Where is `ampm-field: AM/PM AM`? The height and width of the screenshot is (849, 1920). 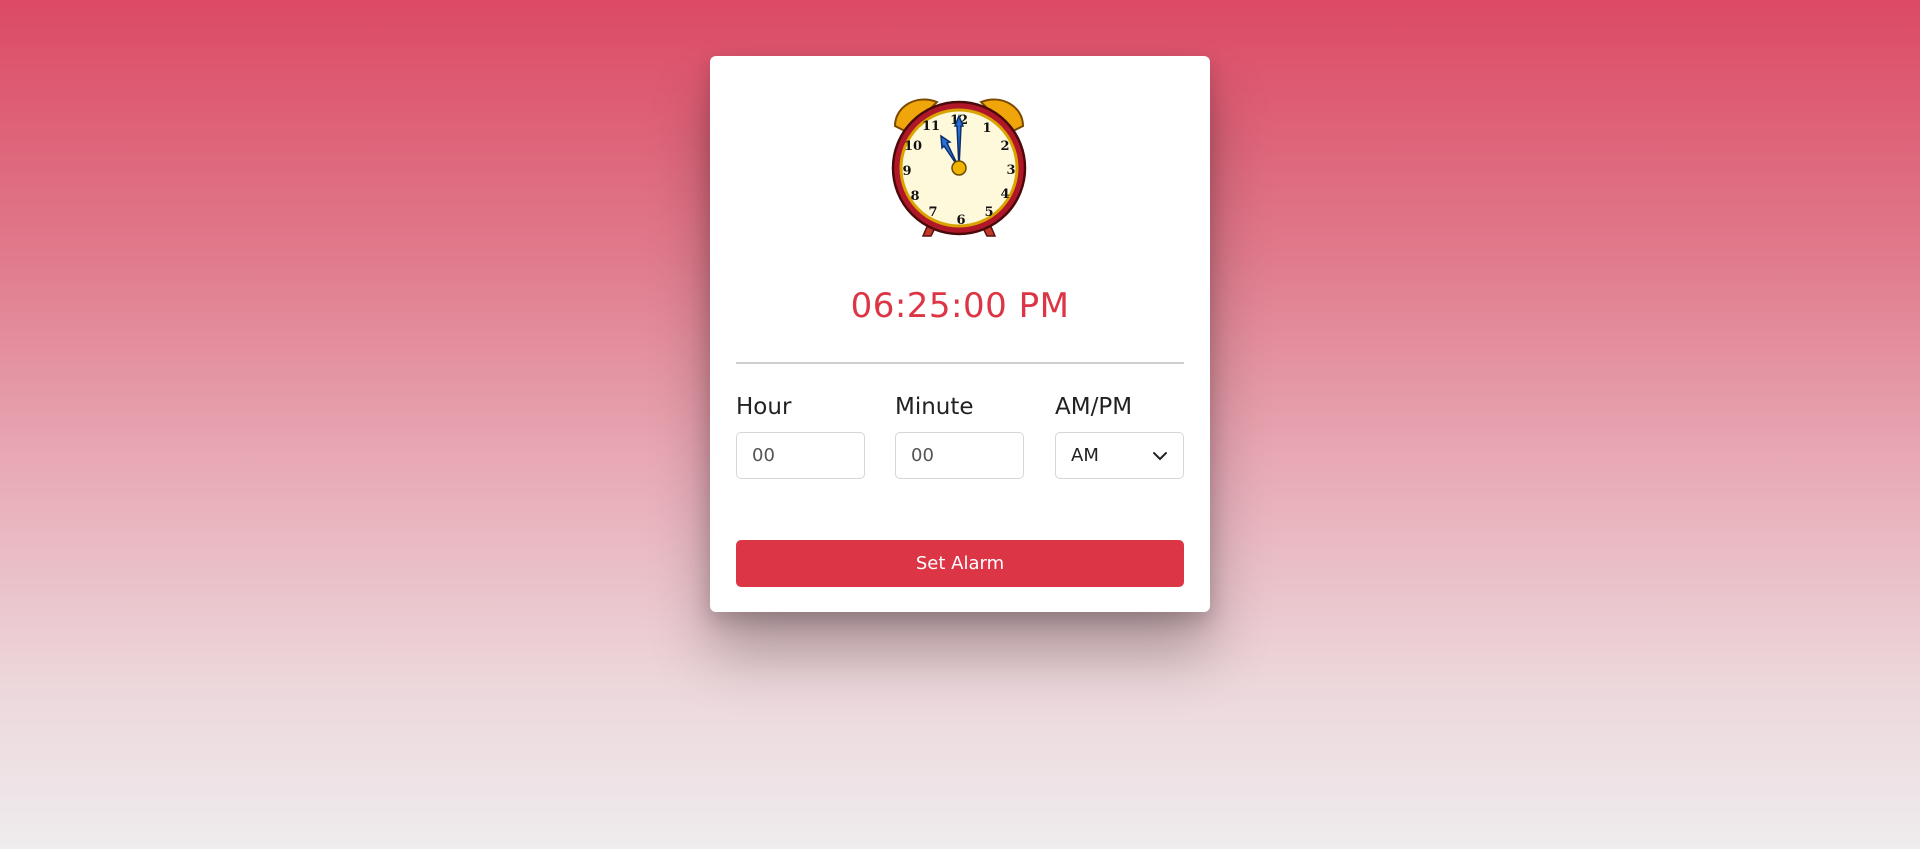
ampm-field: AM/PM AM is located at coordinates (1119, 436).